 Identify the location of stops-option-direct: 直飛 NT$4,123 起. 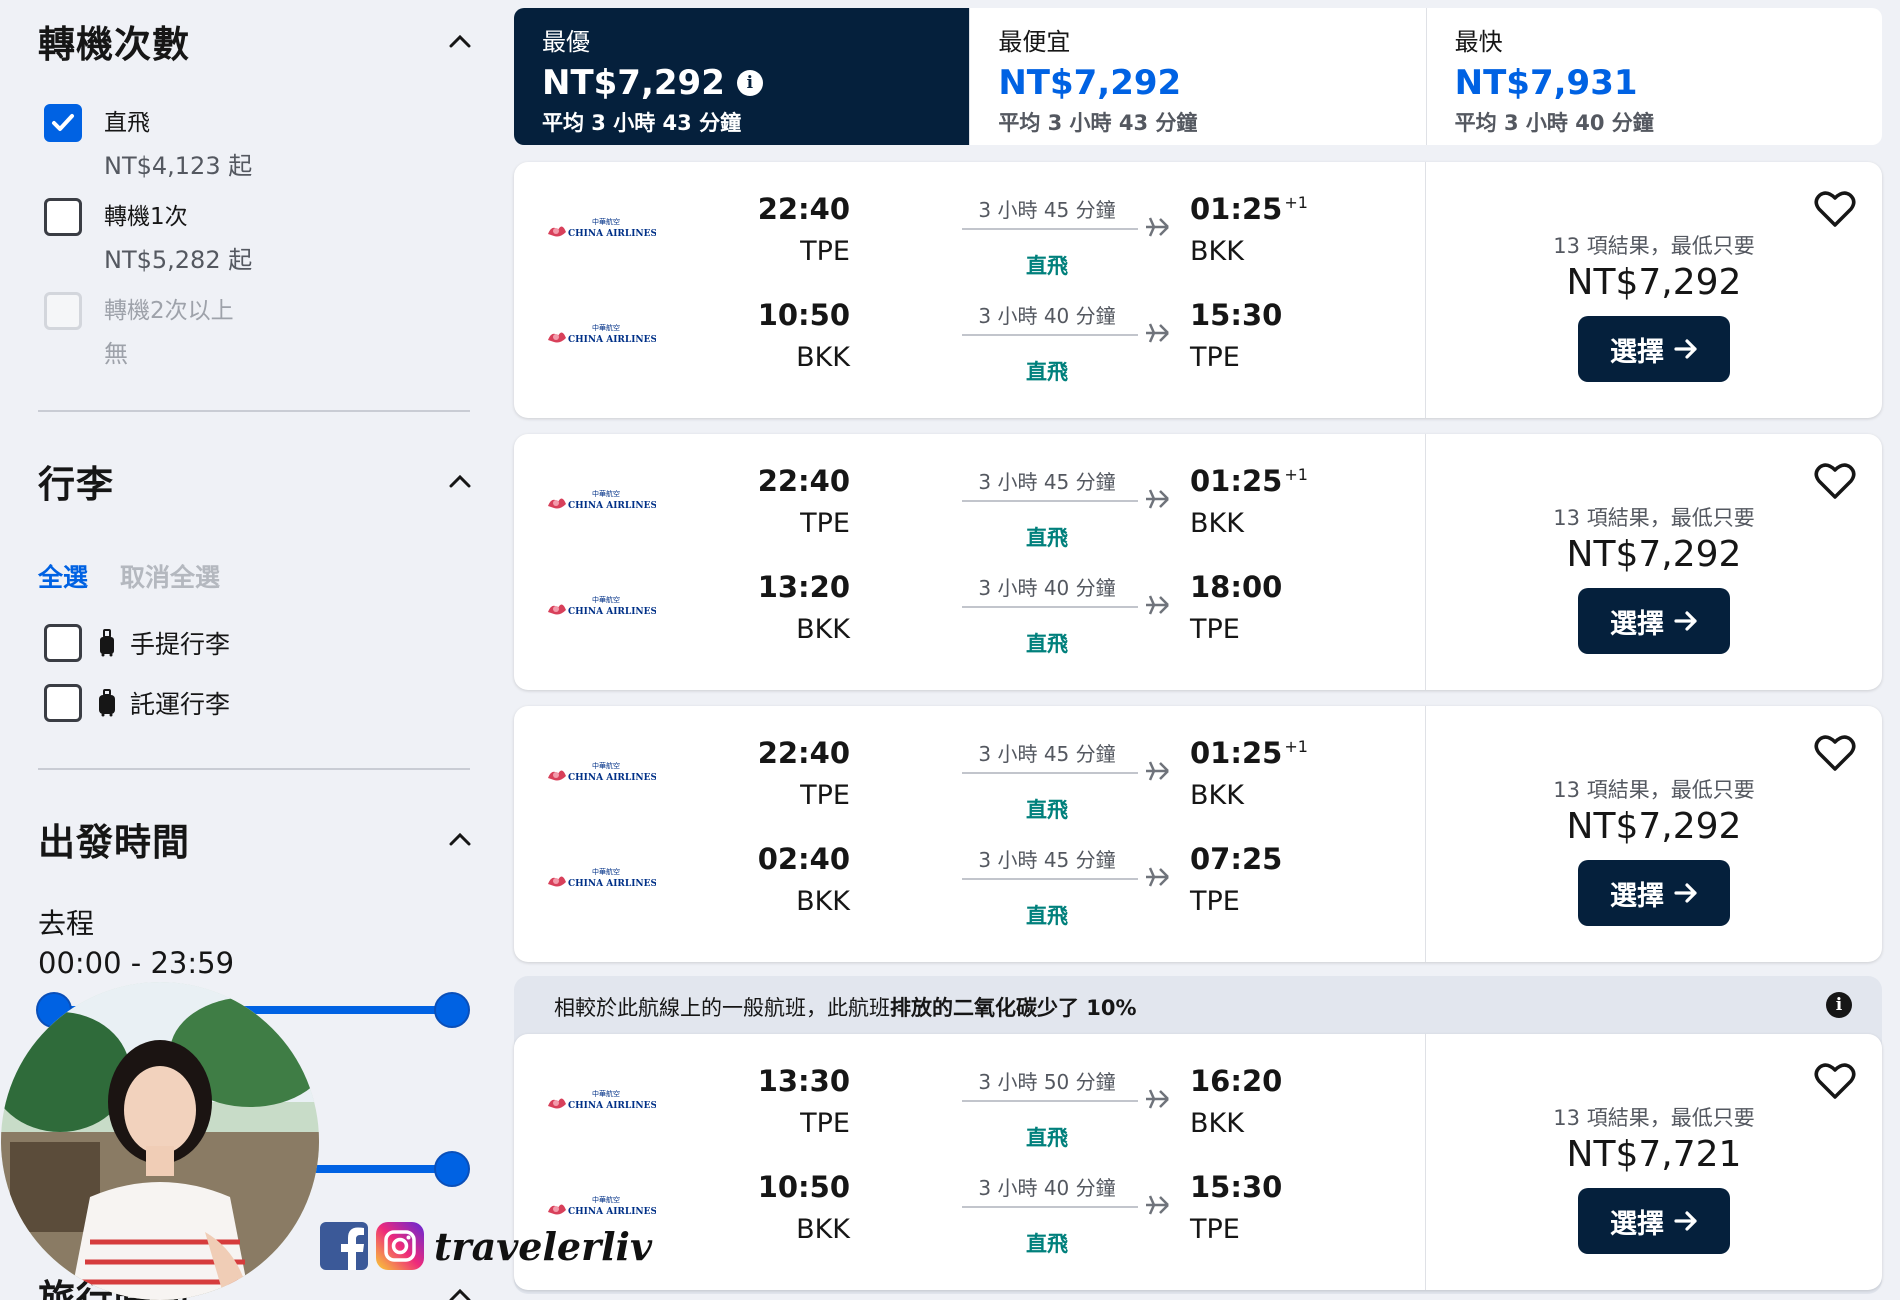
(148, 142).